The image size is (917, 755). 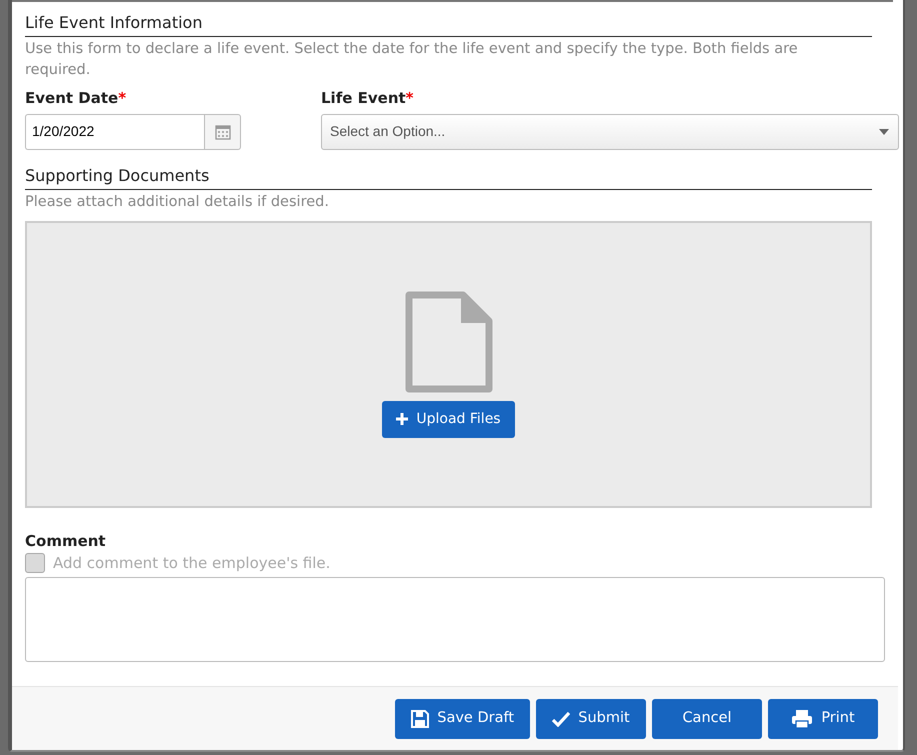 What do you see at coordinates (823, 718) in the screenshot?
I see `footer-button: Print` at bounding box center [823, 718].